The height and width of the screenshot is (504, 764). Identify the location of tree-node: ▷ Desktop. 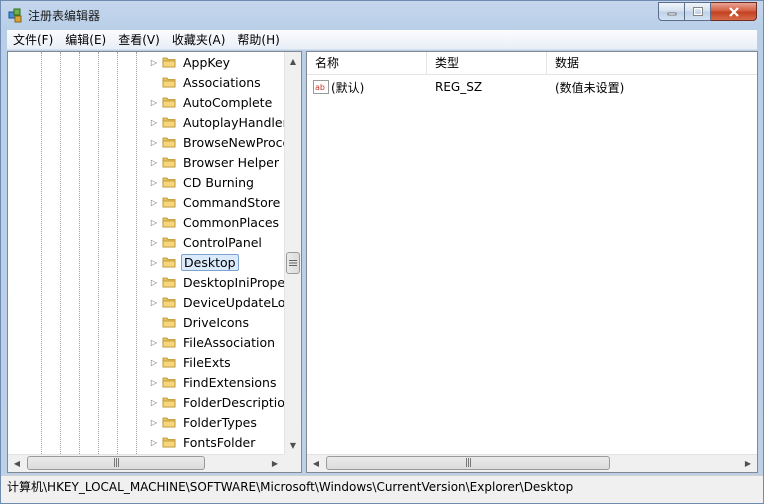
(217, 262).